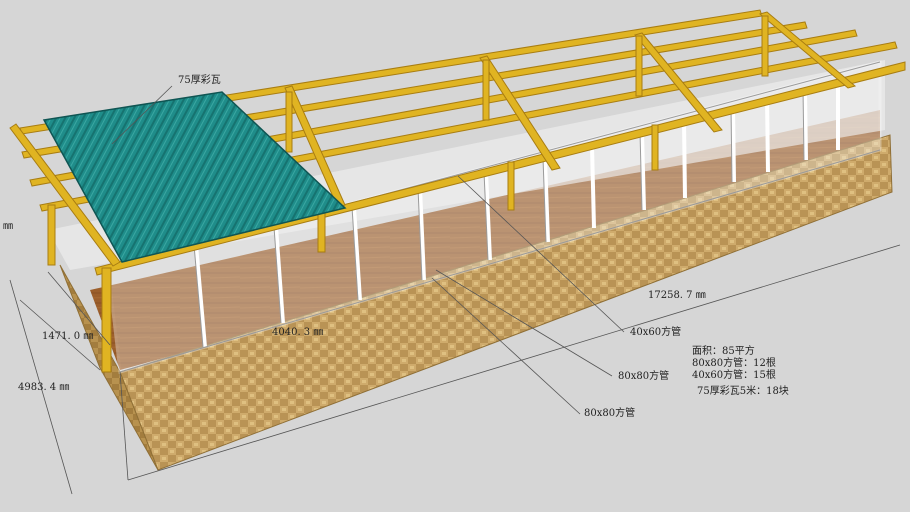 The width and height of the screenshot is (910, 512). I want to click on wall-height-dimension: 1471. 0 ㎜, so click(67, 336).